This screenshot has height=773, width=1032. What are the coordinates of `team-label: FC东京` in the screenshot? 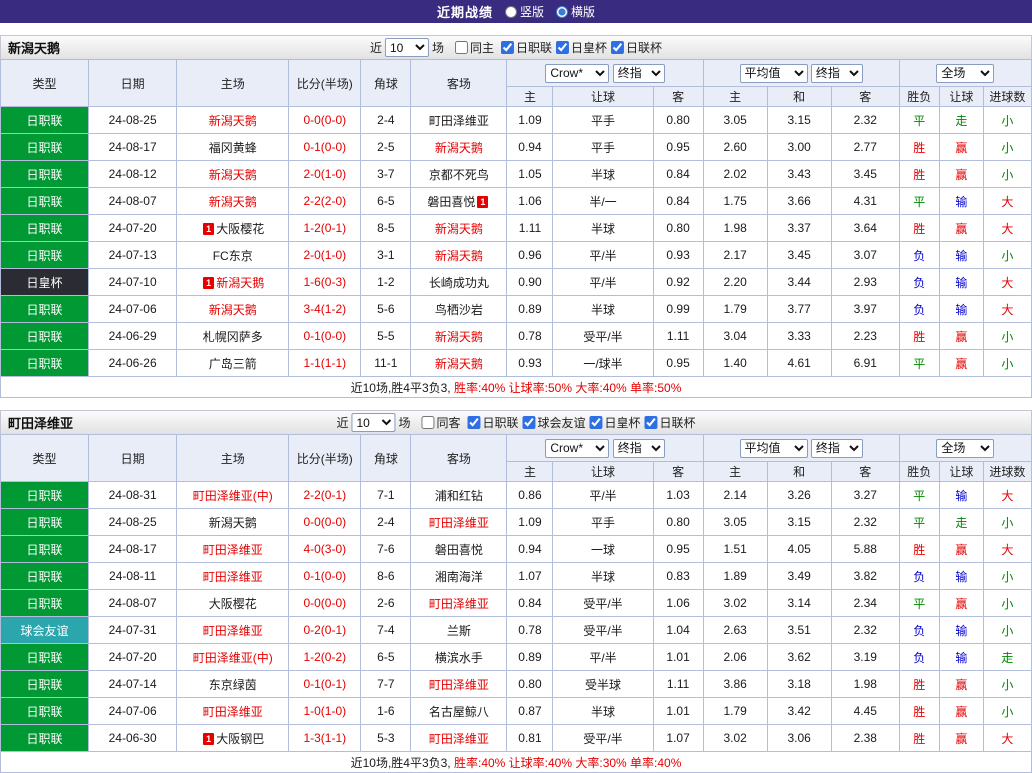 It's located at (232, 255).